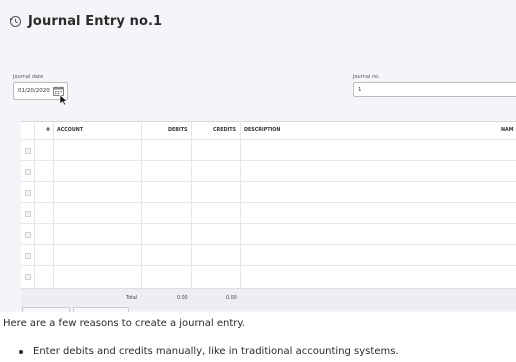 This screenshot has height=362, width=516. Describe the element at coordinates (507, 130) in the screenshot. I see `column-header-name: NAM` at that location.